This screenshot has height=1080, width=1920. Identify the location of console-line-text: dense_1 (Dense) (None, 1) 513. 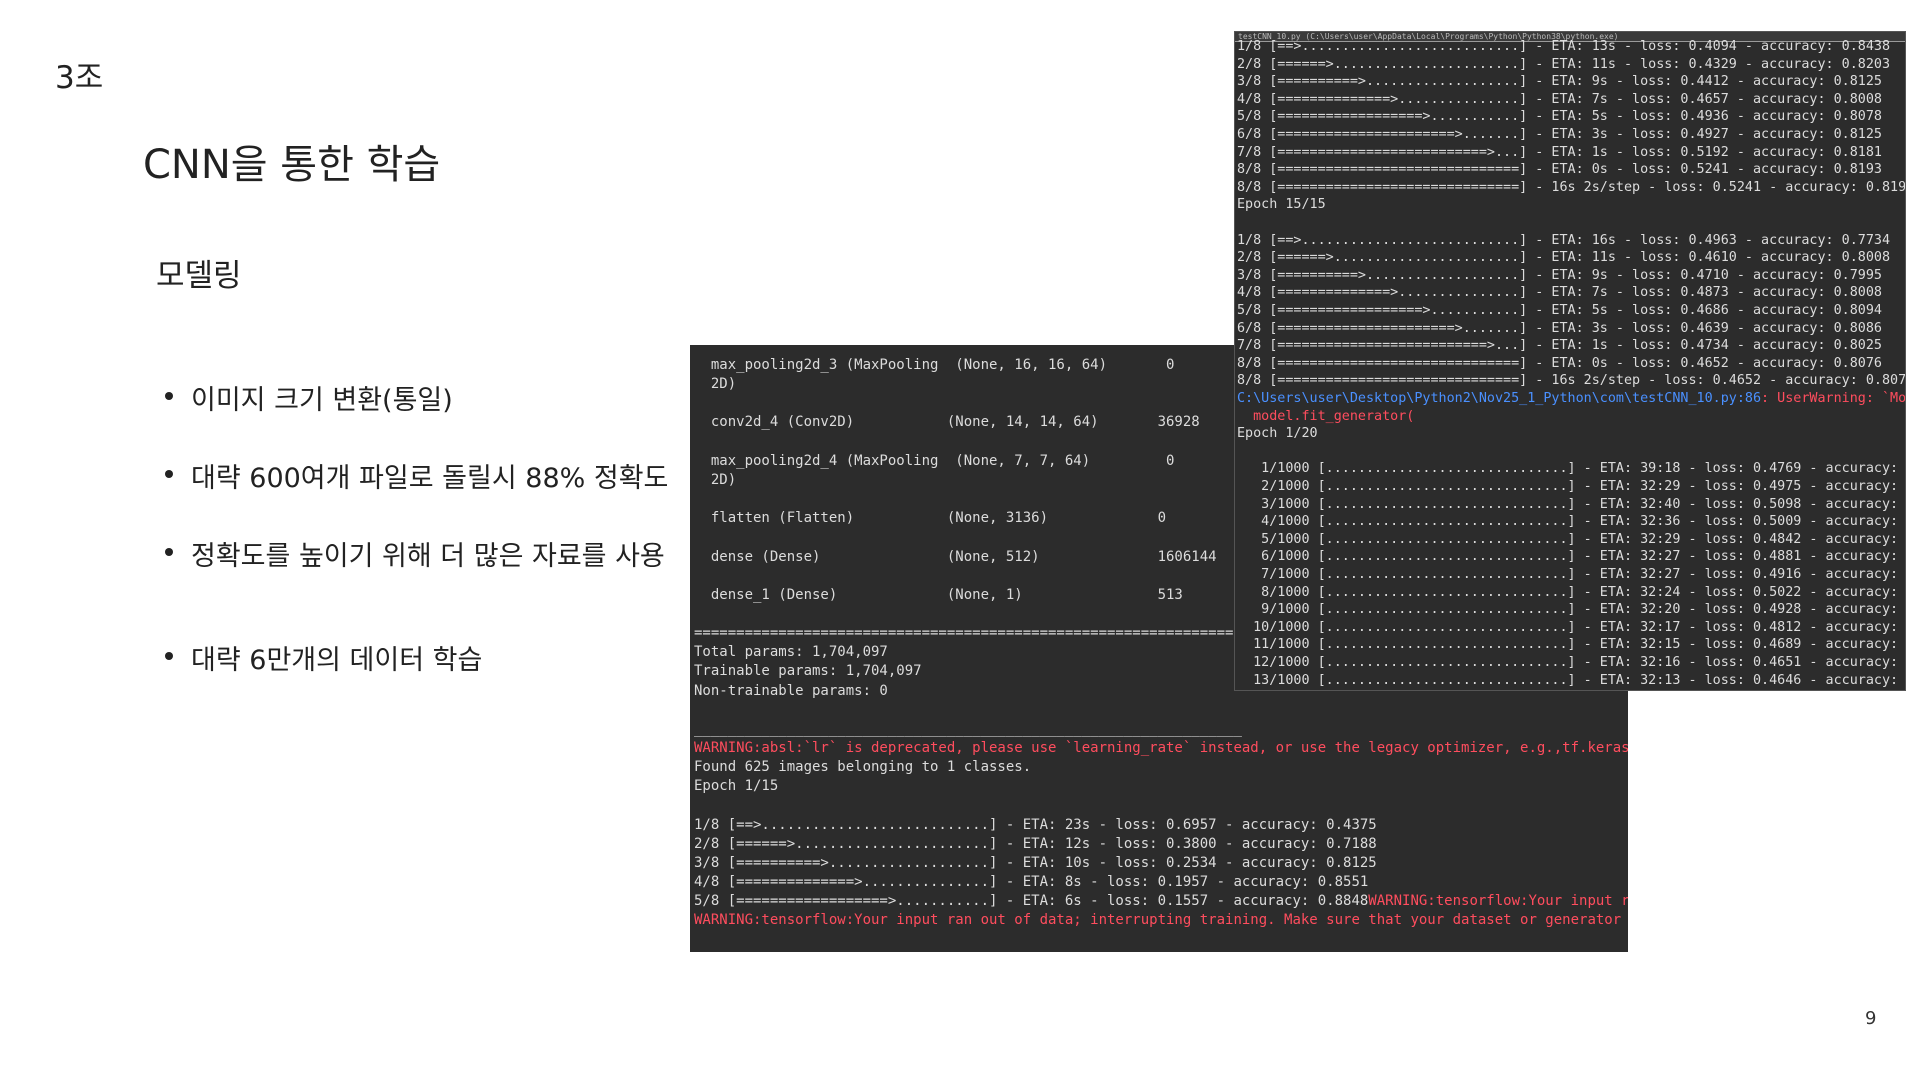
(938, 594).